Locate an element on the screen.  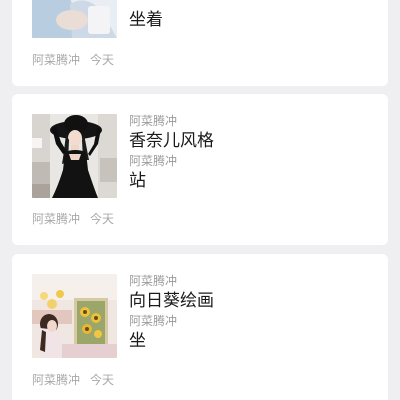
article-title: 坐着 is located at coordinates (146, 20).